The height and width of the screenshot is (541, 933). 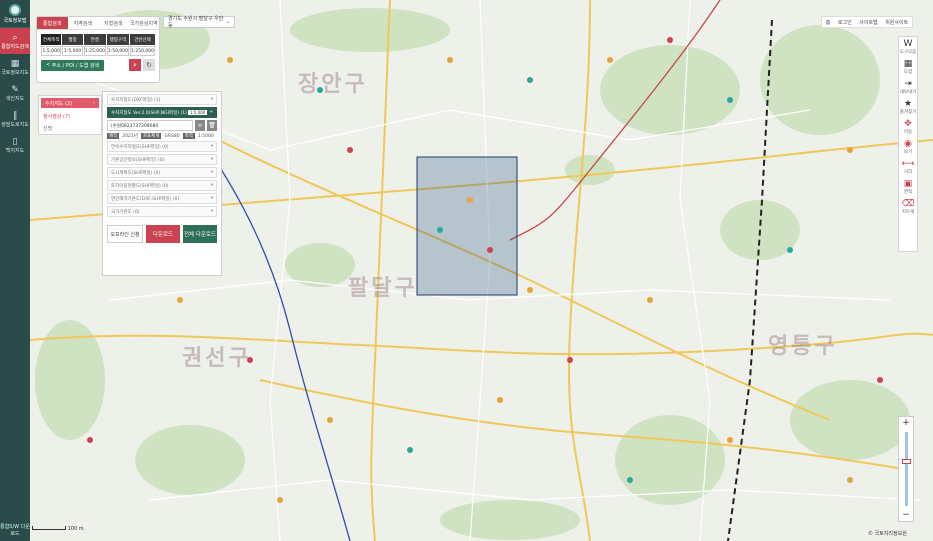 What do you see at coordinates (145, 199) in the screenshot?
I see `layer-item-label: 연안해역기본도(DXF,SHP파일) (0)` at bounding box center [145, 199].